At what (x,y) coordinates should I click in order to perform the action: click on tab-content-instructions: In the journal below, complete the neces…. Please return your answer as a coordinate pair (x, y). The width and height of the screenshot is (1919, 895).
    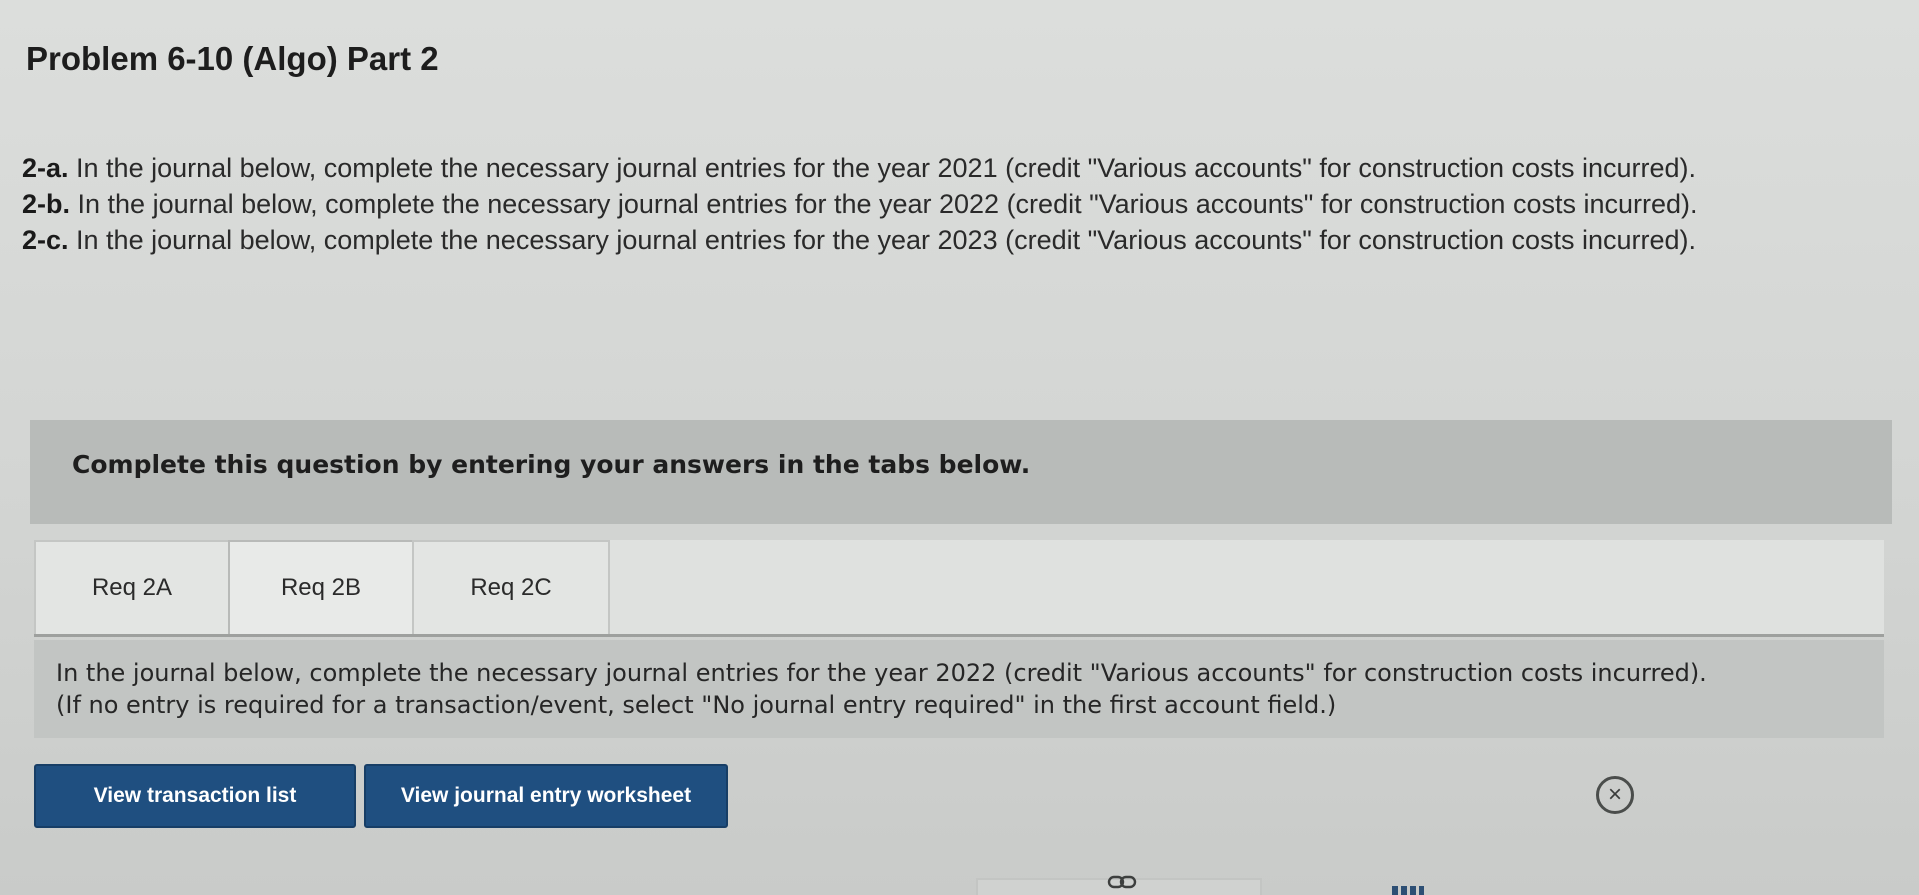
    Looking at the image, I should click on (959, 689).